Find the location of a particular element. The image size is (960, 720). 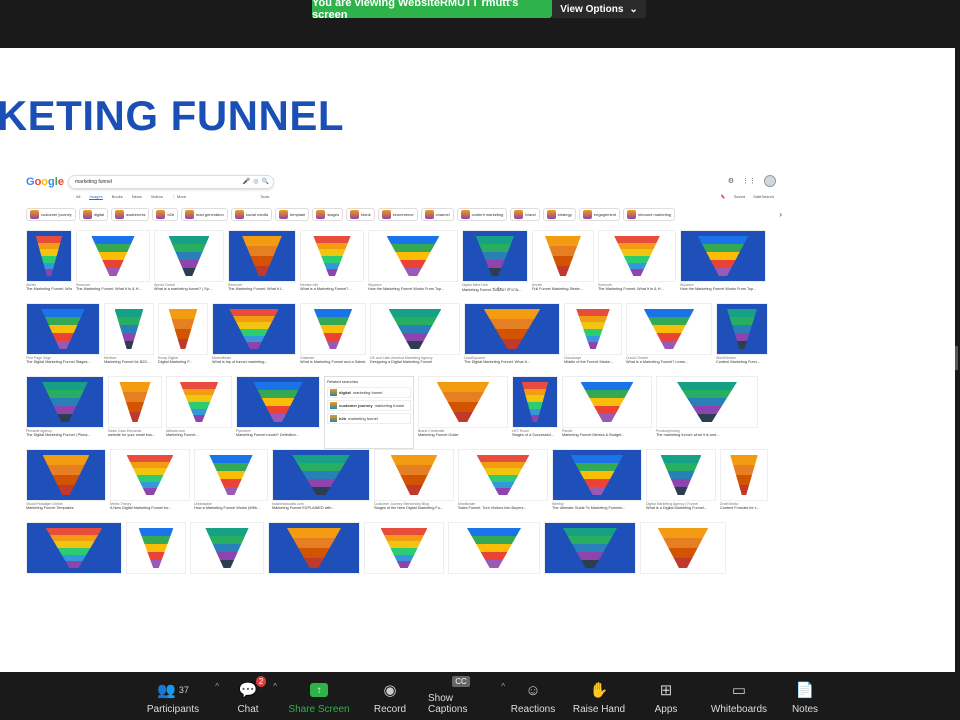

raise-hand-button: ✋ Raise Hand is located at coordinates (599, 696).